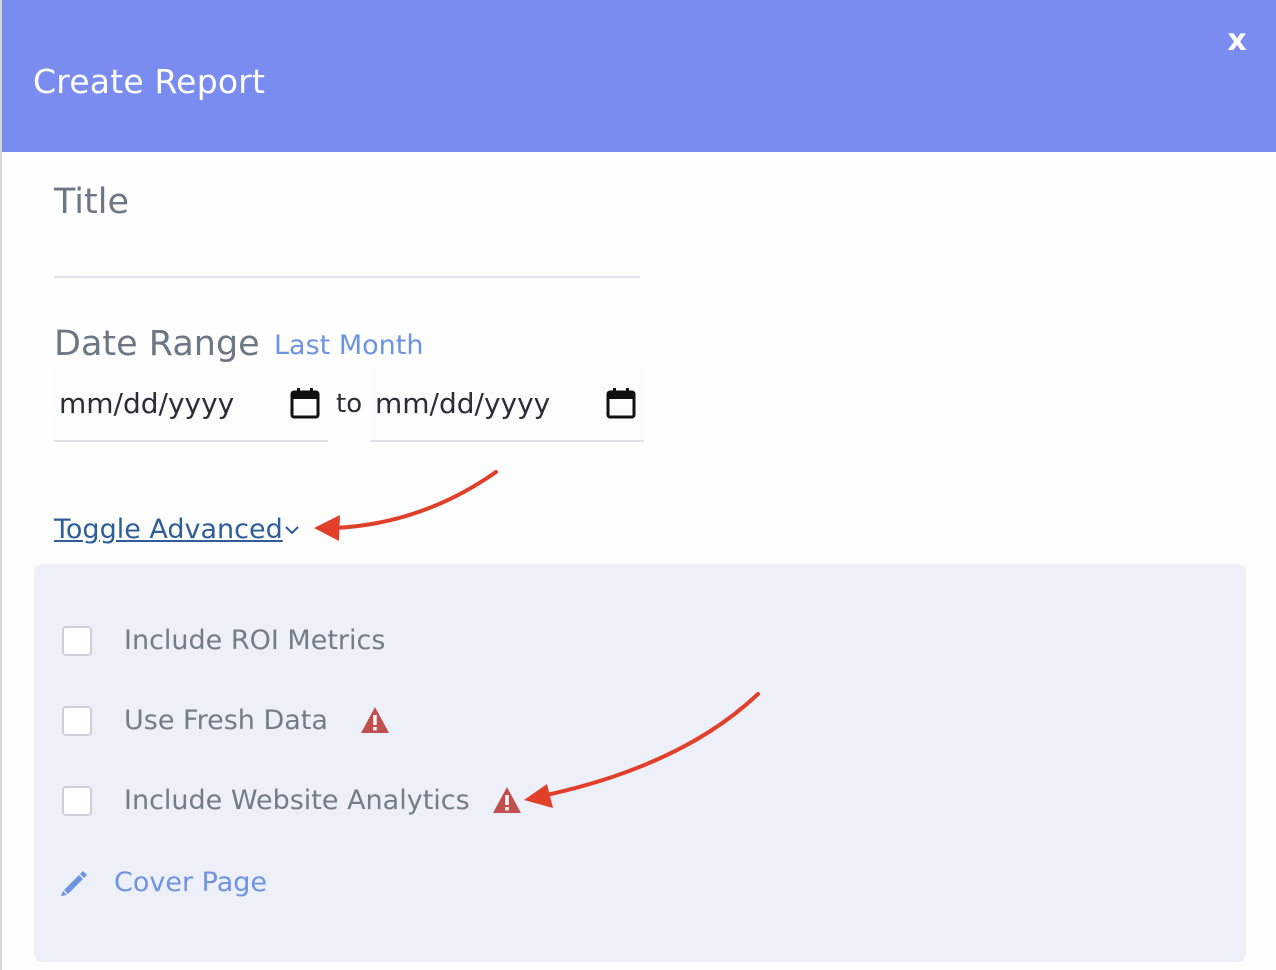 This screenshot has height=970, width=1276. What do you see at coordinates (77, 641) in the screenshot?
I see `include-roi-metrics-checkbox` at bounding box center [77, 641].